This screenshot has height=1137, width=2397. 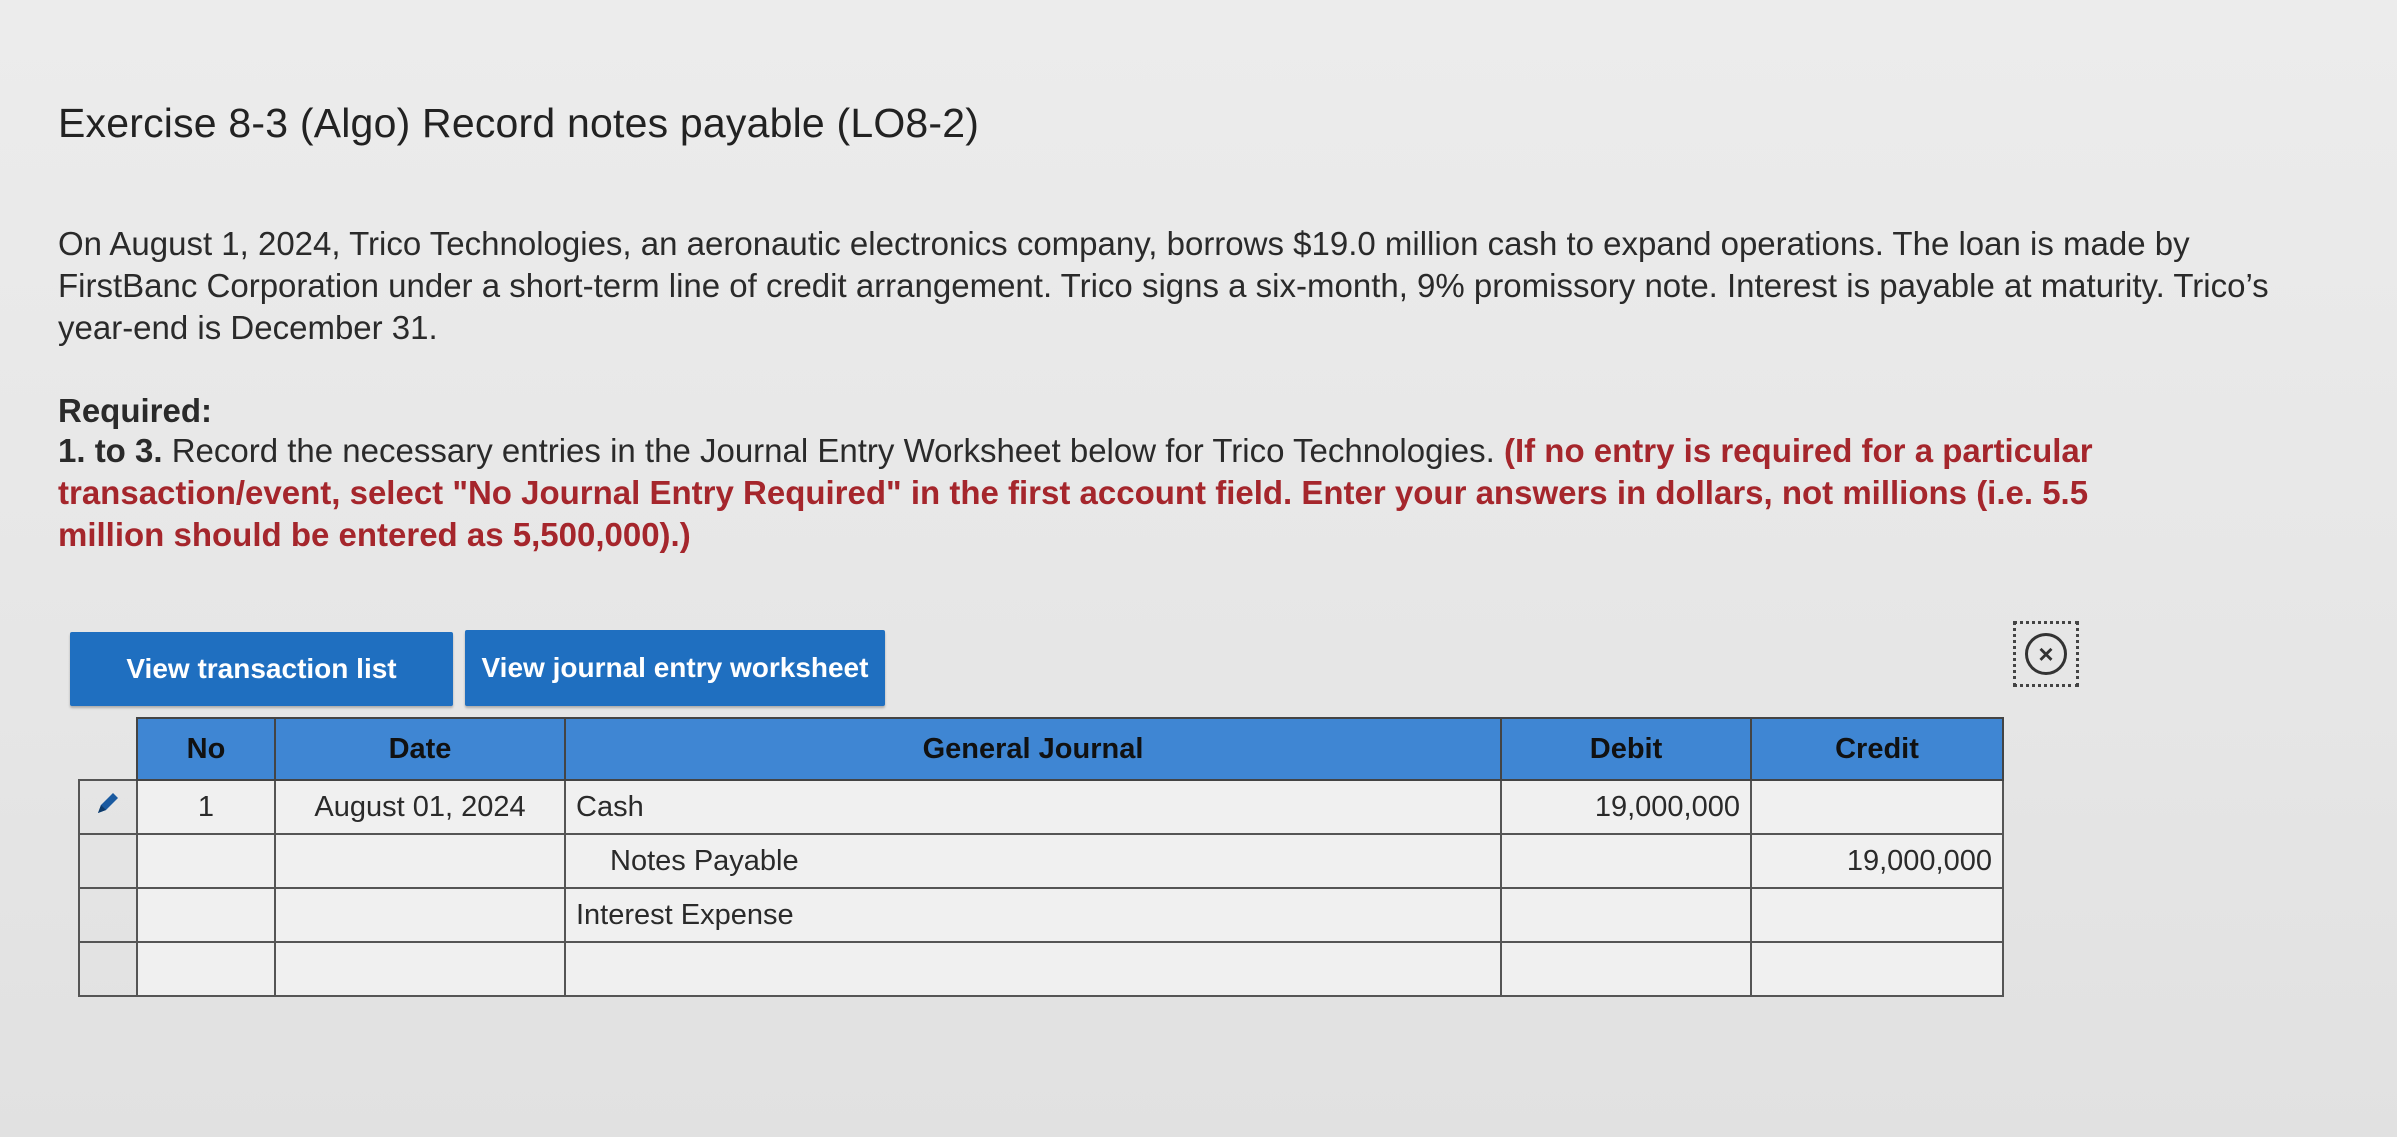 I want to click on header-debit: Debit, so click(x=1626, y=749).